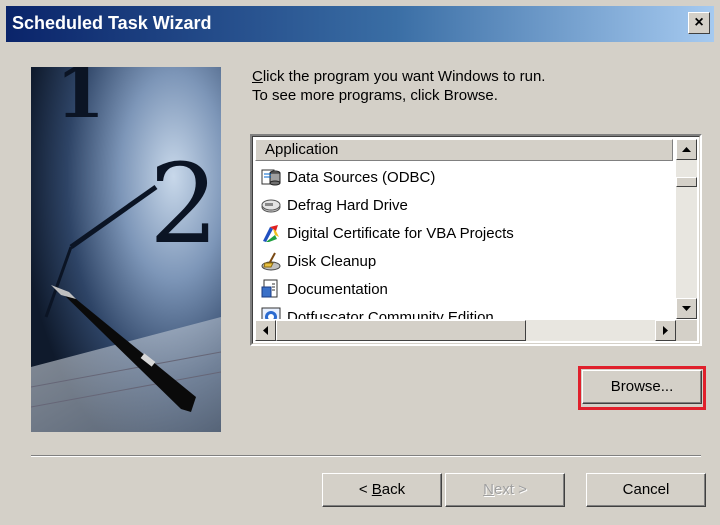 The width and height of the screenshot is (720, 525). Describe the element at coordinates (488, 489) in the screenshot. I see `next-accelerator: N` at that location.